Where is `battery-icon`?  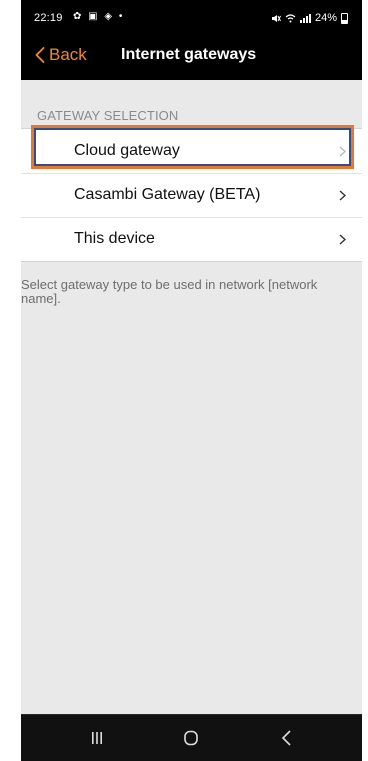 battery-icon is located at coordinates (344, 18).